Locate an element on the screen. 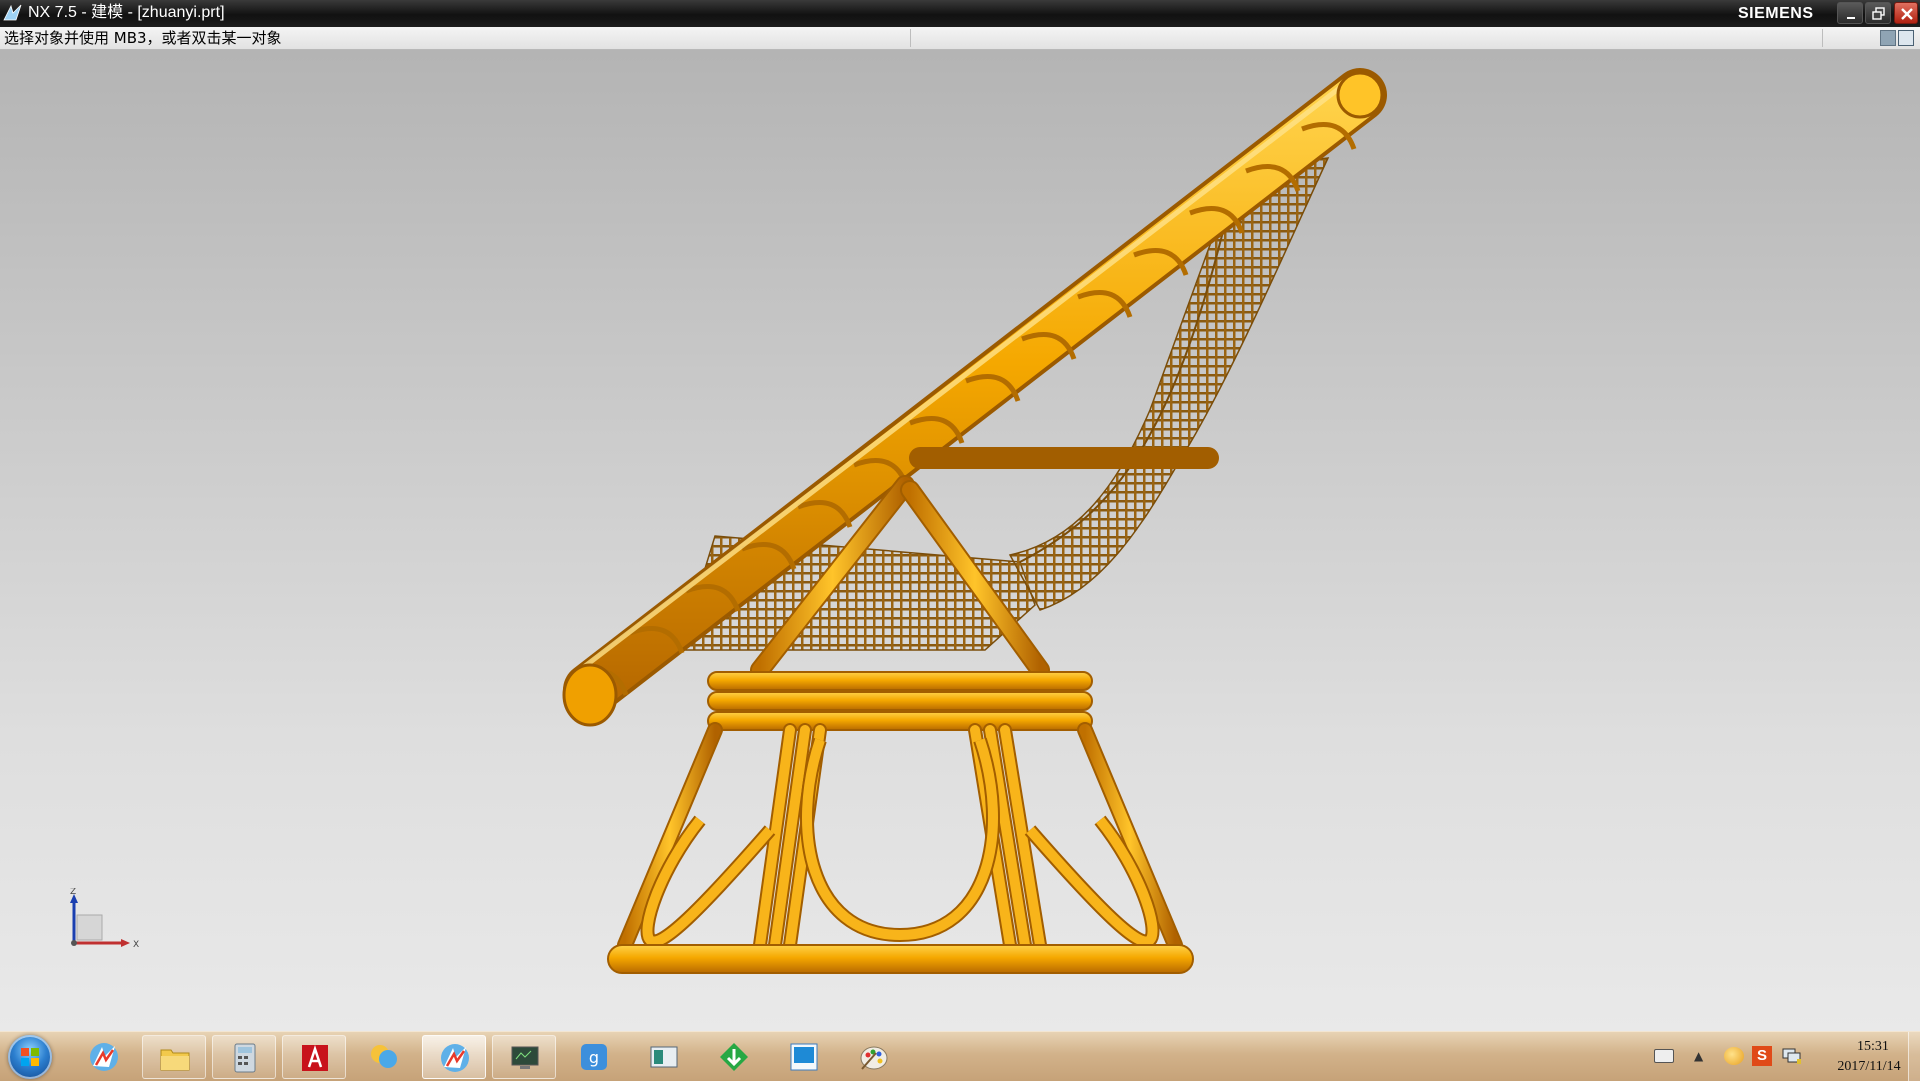 The width and height of the screenshot is (1920, 1081). nx-logo-icon is located at coordinates (12, 12).